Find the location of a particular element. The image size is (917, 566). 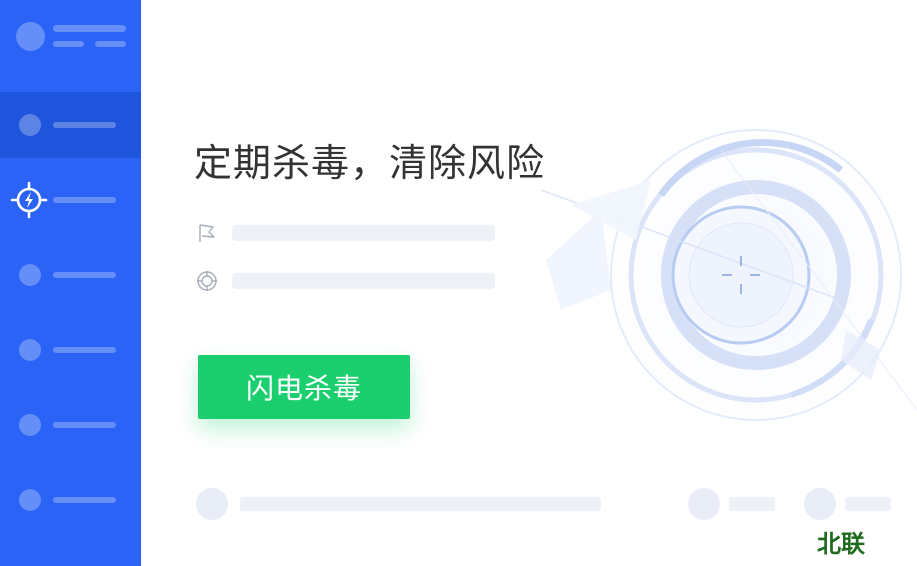

quick-scan-button-label: 闪电杀毒 is located at coordinates (303, 388).